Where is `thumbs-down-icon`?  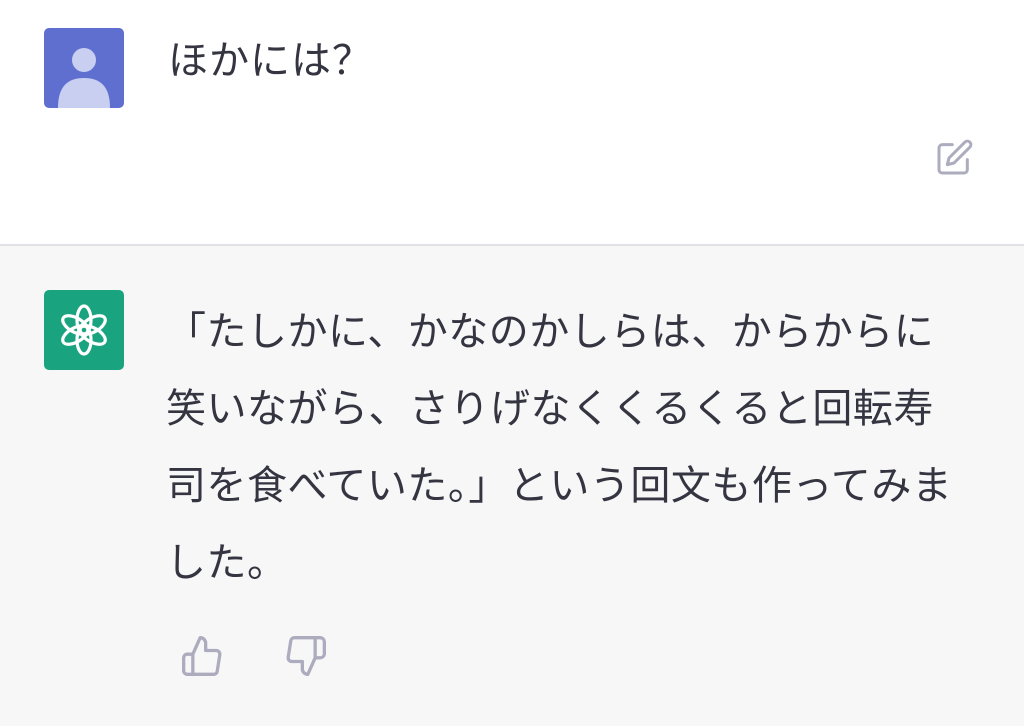
thumbs-down-icon is located at coordinates (306, 656).